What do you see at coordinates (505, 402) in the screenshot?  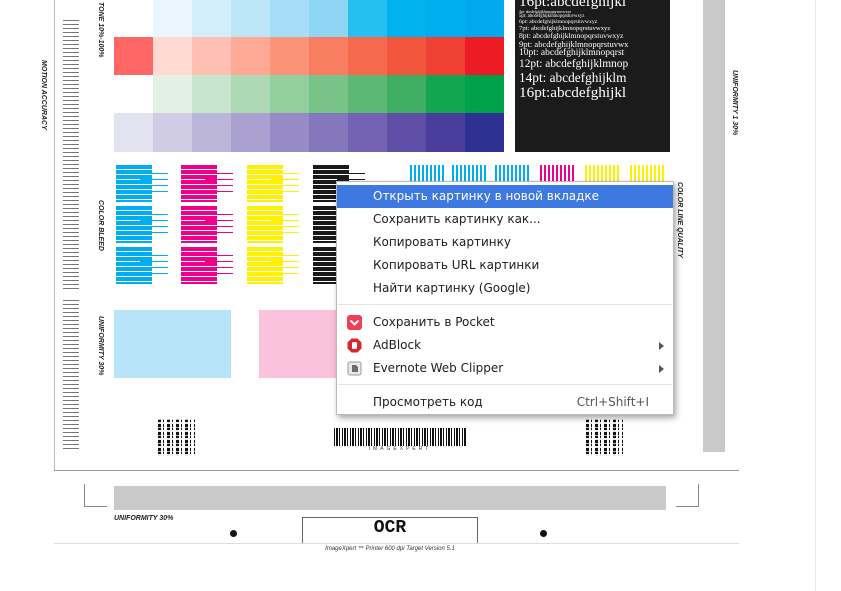 I see `menu-item-inspect-code: Просмотреть код Ctrl+Shift+I` at bounding box center [505, 402].